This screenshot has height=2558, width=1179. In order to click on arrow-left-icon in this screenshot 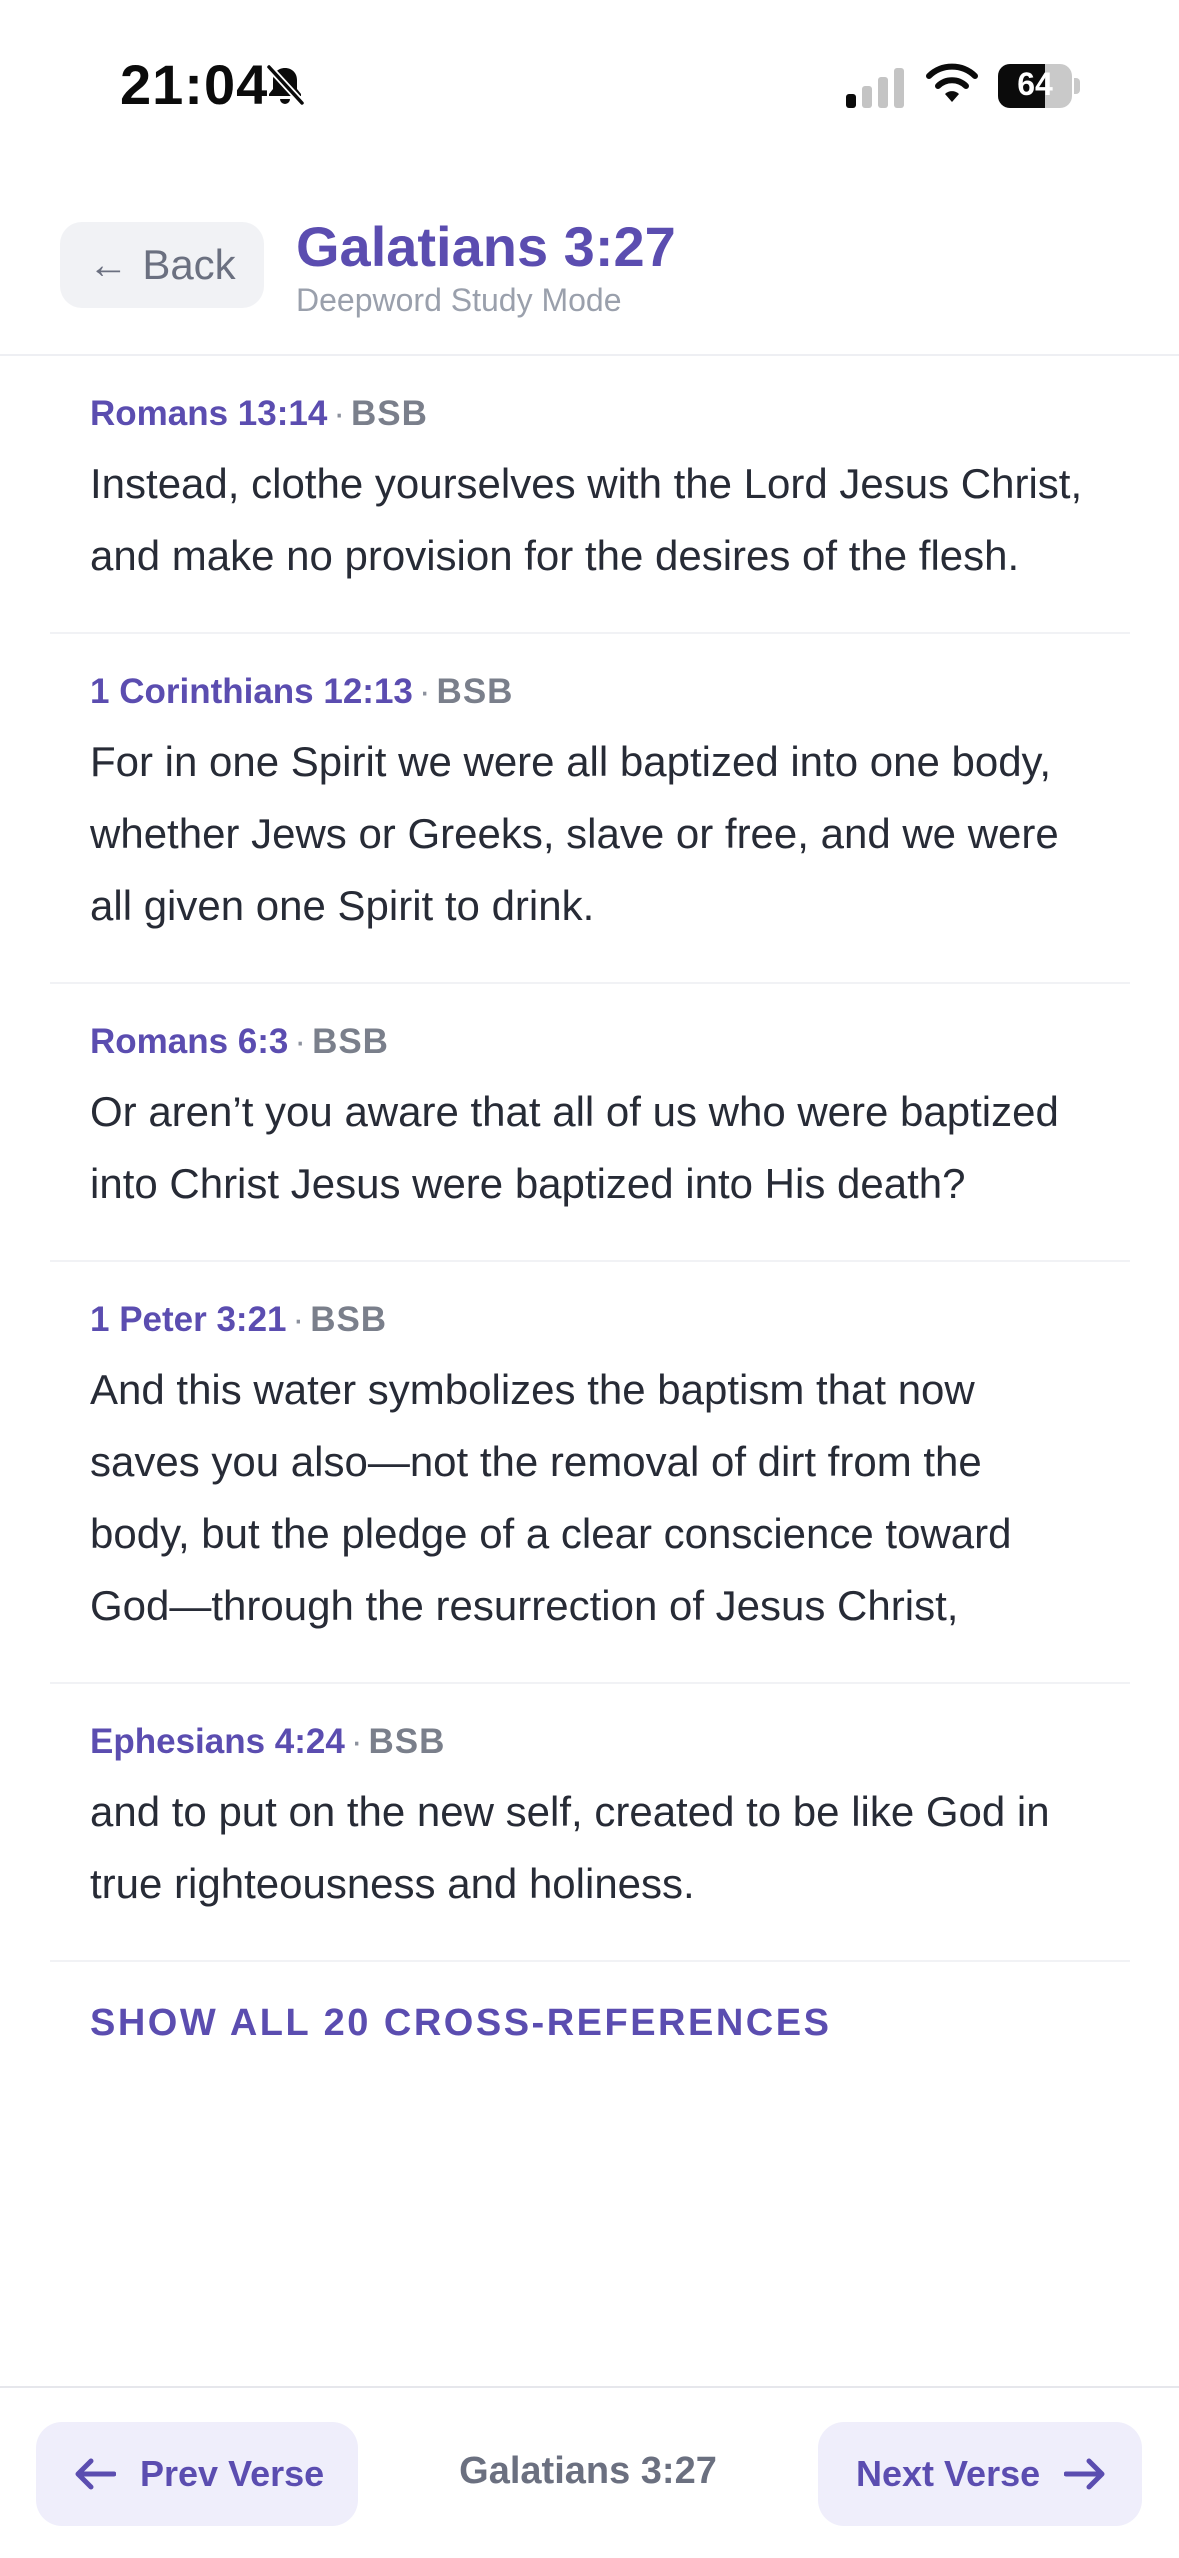, I will do `click(95, 2474)`.